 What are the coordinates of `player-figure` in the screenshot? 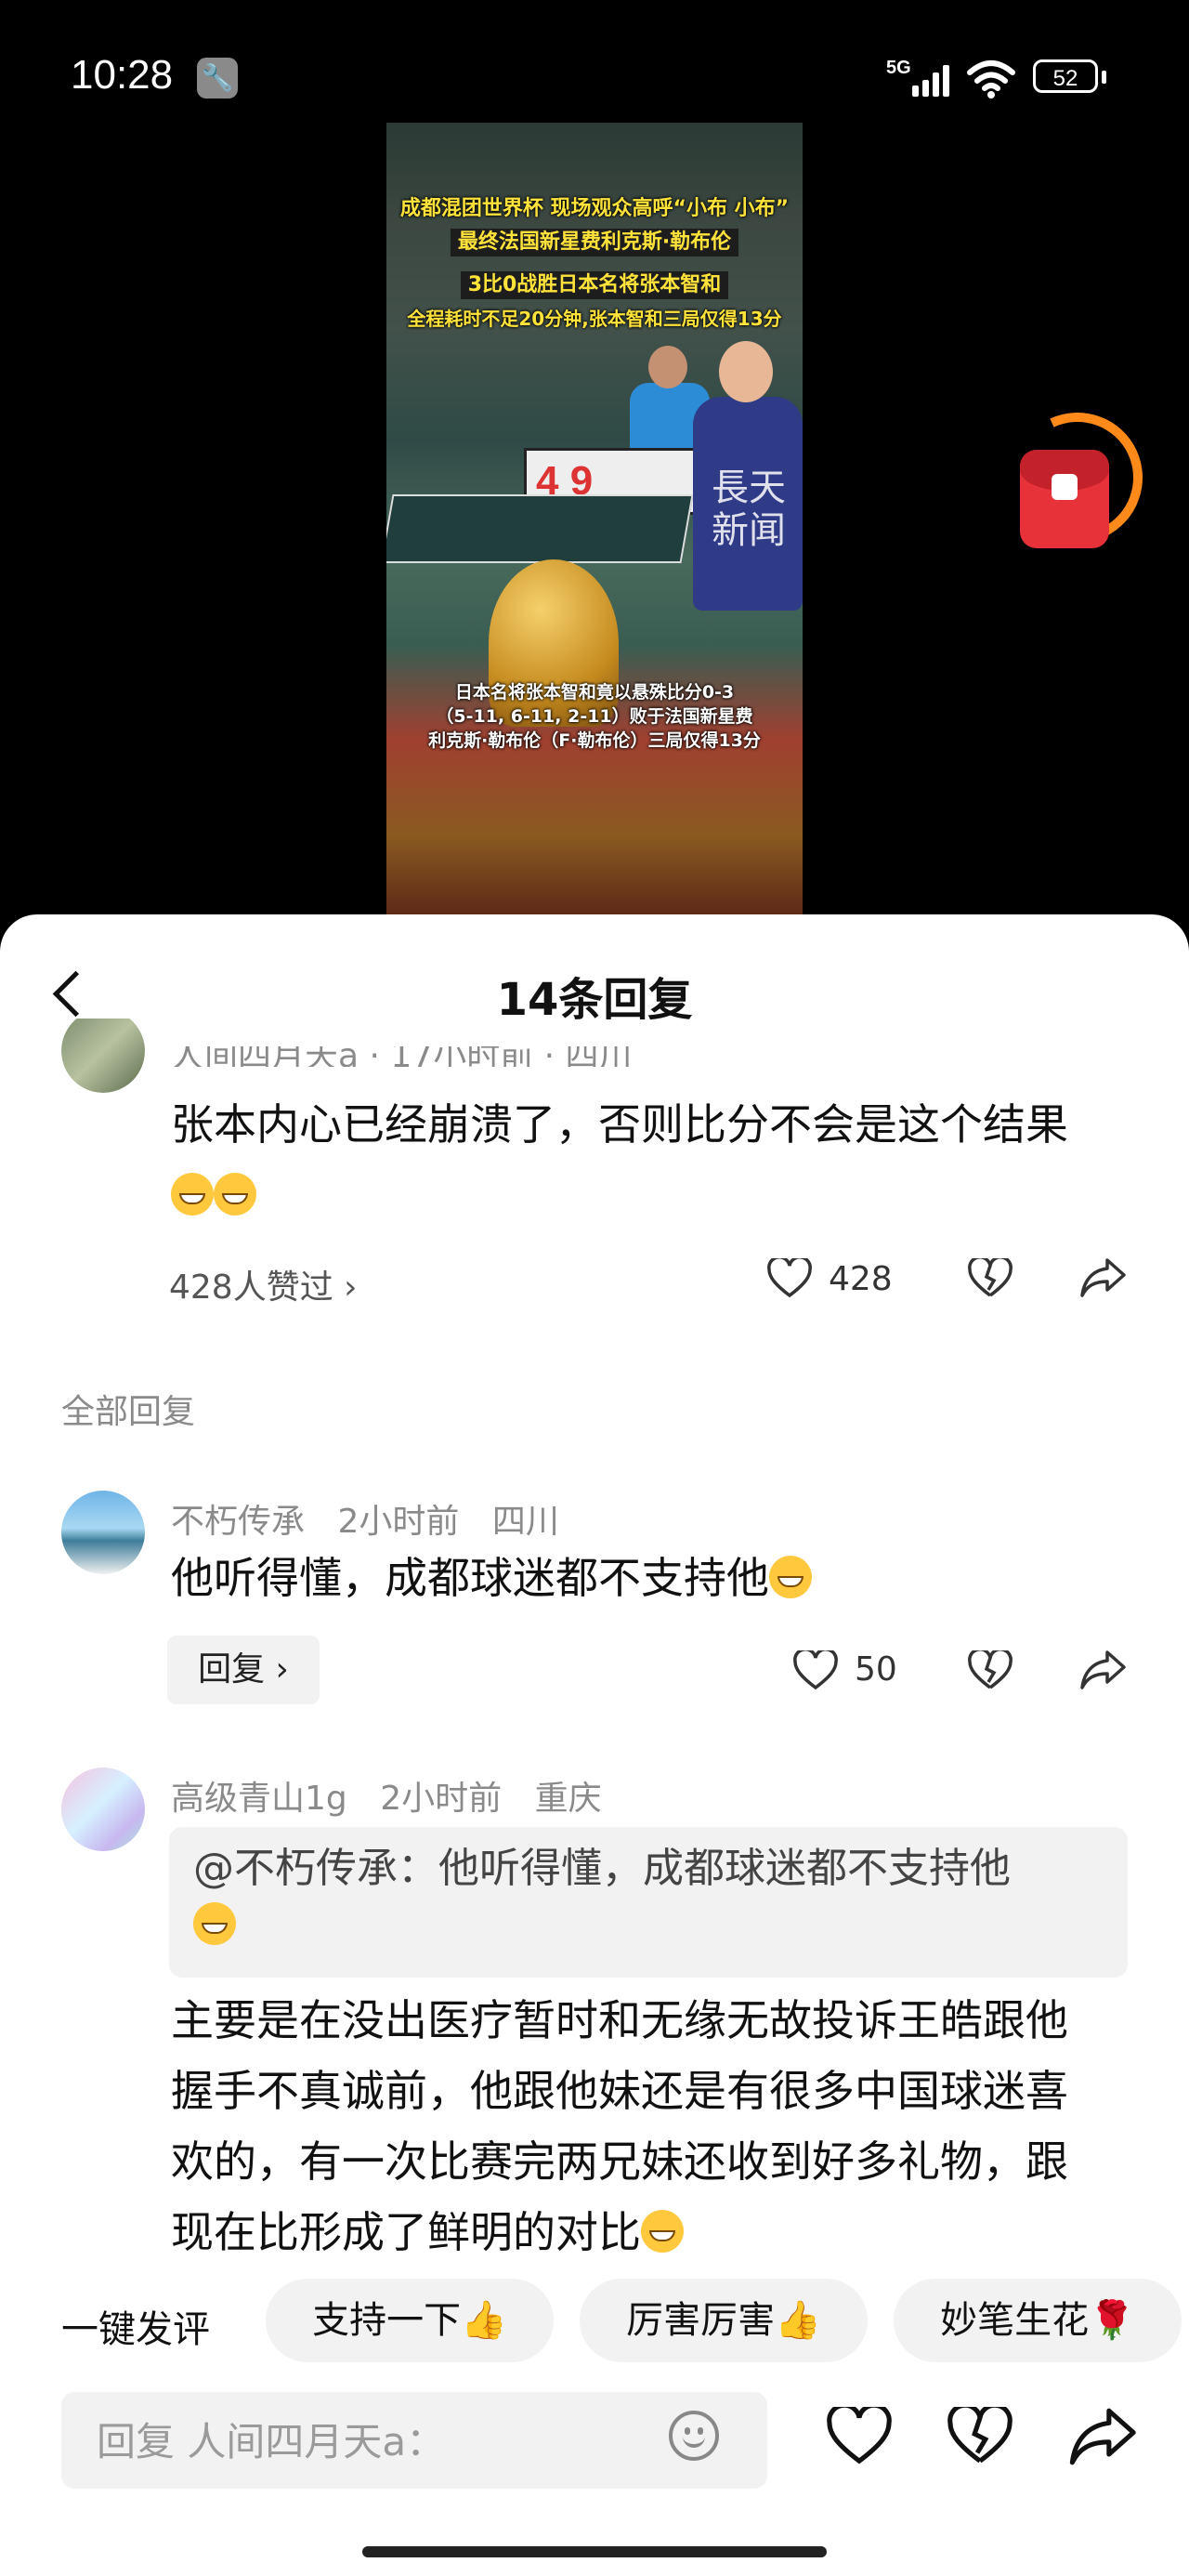 It's located at (746, 371).